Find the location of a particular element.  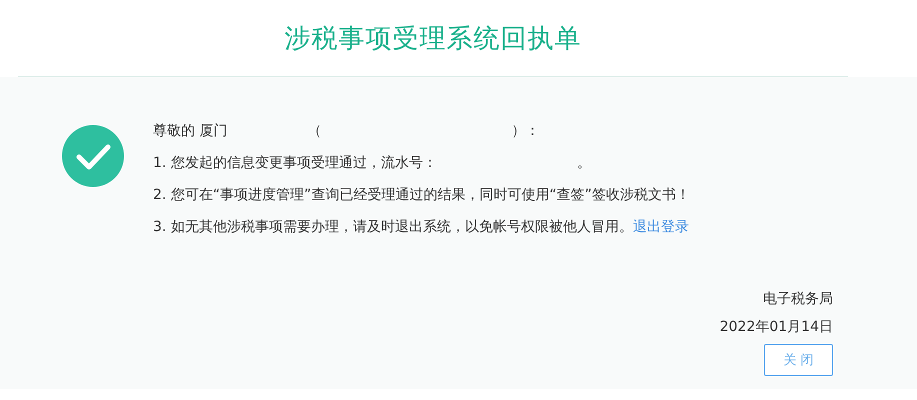

notice-text: 1. 您发起的信息变更事项受理通过，流水号： is located at coordinates (295, 163).